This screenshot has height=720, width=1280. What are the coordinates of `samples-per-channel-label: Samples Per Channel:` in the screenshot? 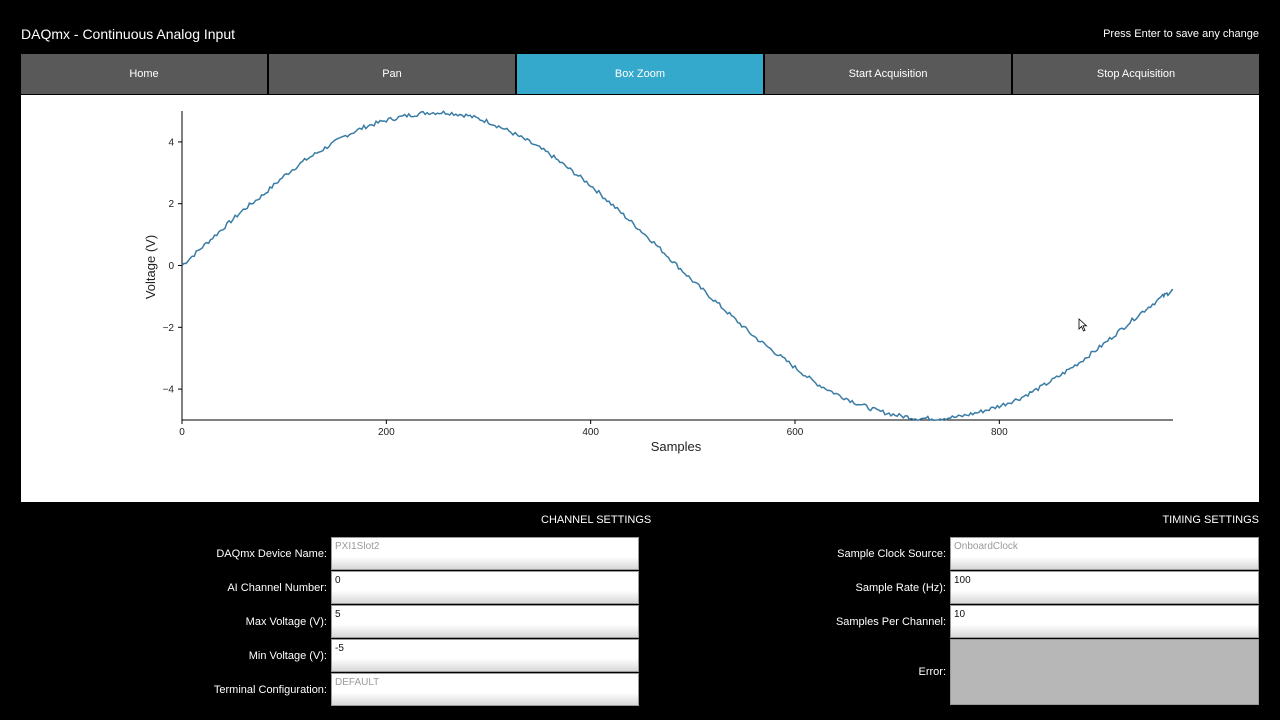 It's located at (890, 622).